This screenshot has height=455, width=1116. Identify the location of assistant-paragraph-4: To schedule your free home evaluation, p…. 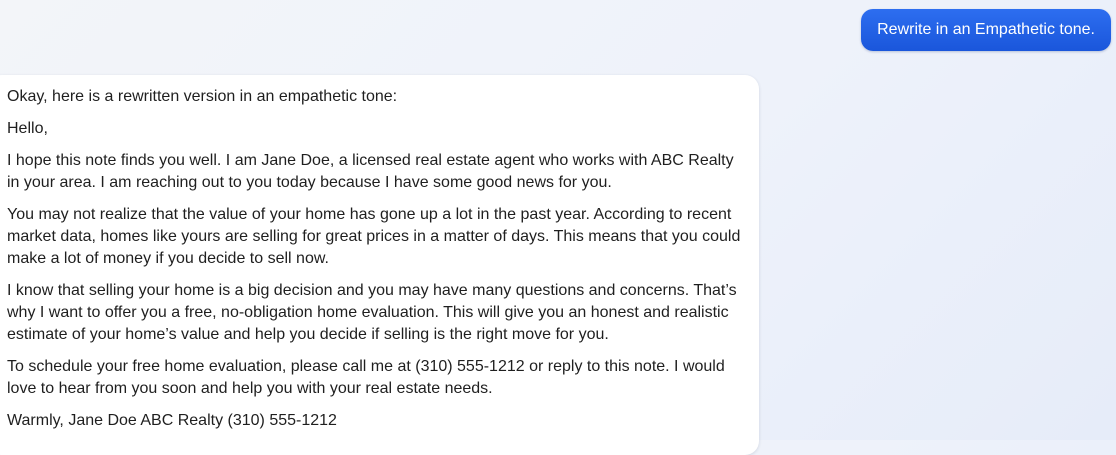
(366, 377).